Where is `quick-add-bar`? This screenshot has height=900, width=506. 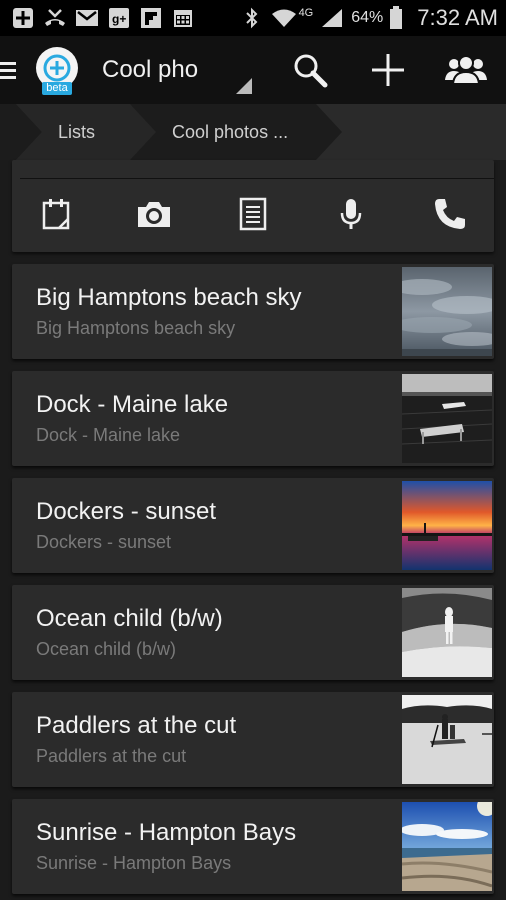
quick-add-bar is located at coordinates (253, 206).